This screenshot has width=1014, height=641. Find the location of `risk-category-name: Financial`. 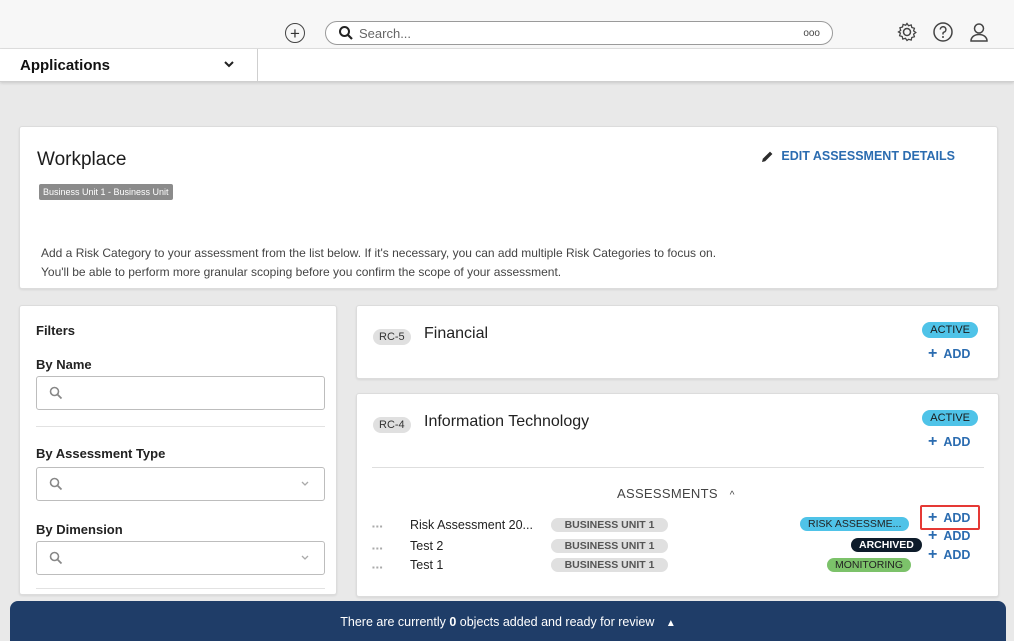

risk-category-name: Financial is located at coordinates (456, 333).